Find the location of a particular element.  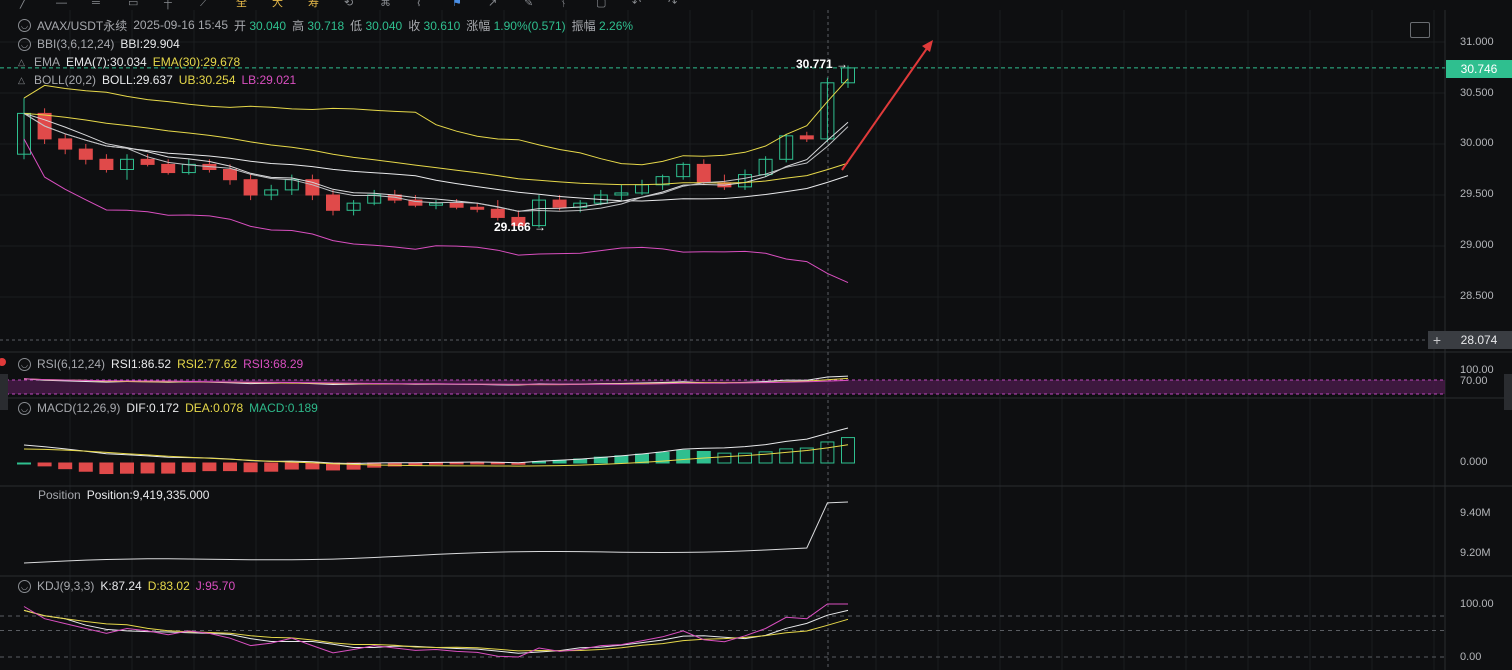

j-value: J:95.70 is located at coordinates (215, 586).